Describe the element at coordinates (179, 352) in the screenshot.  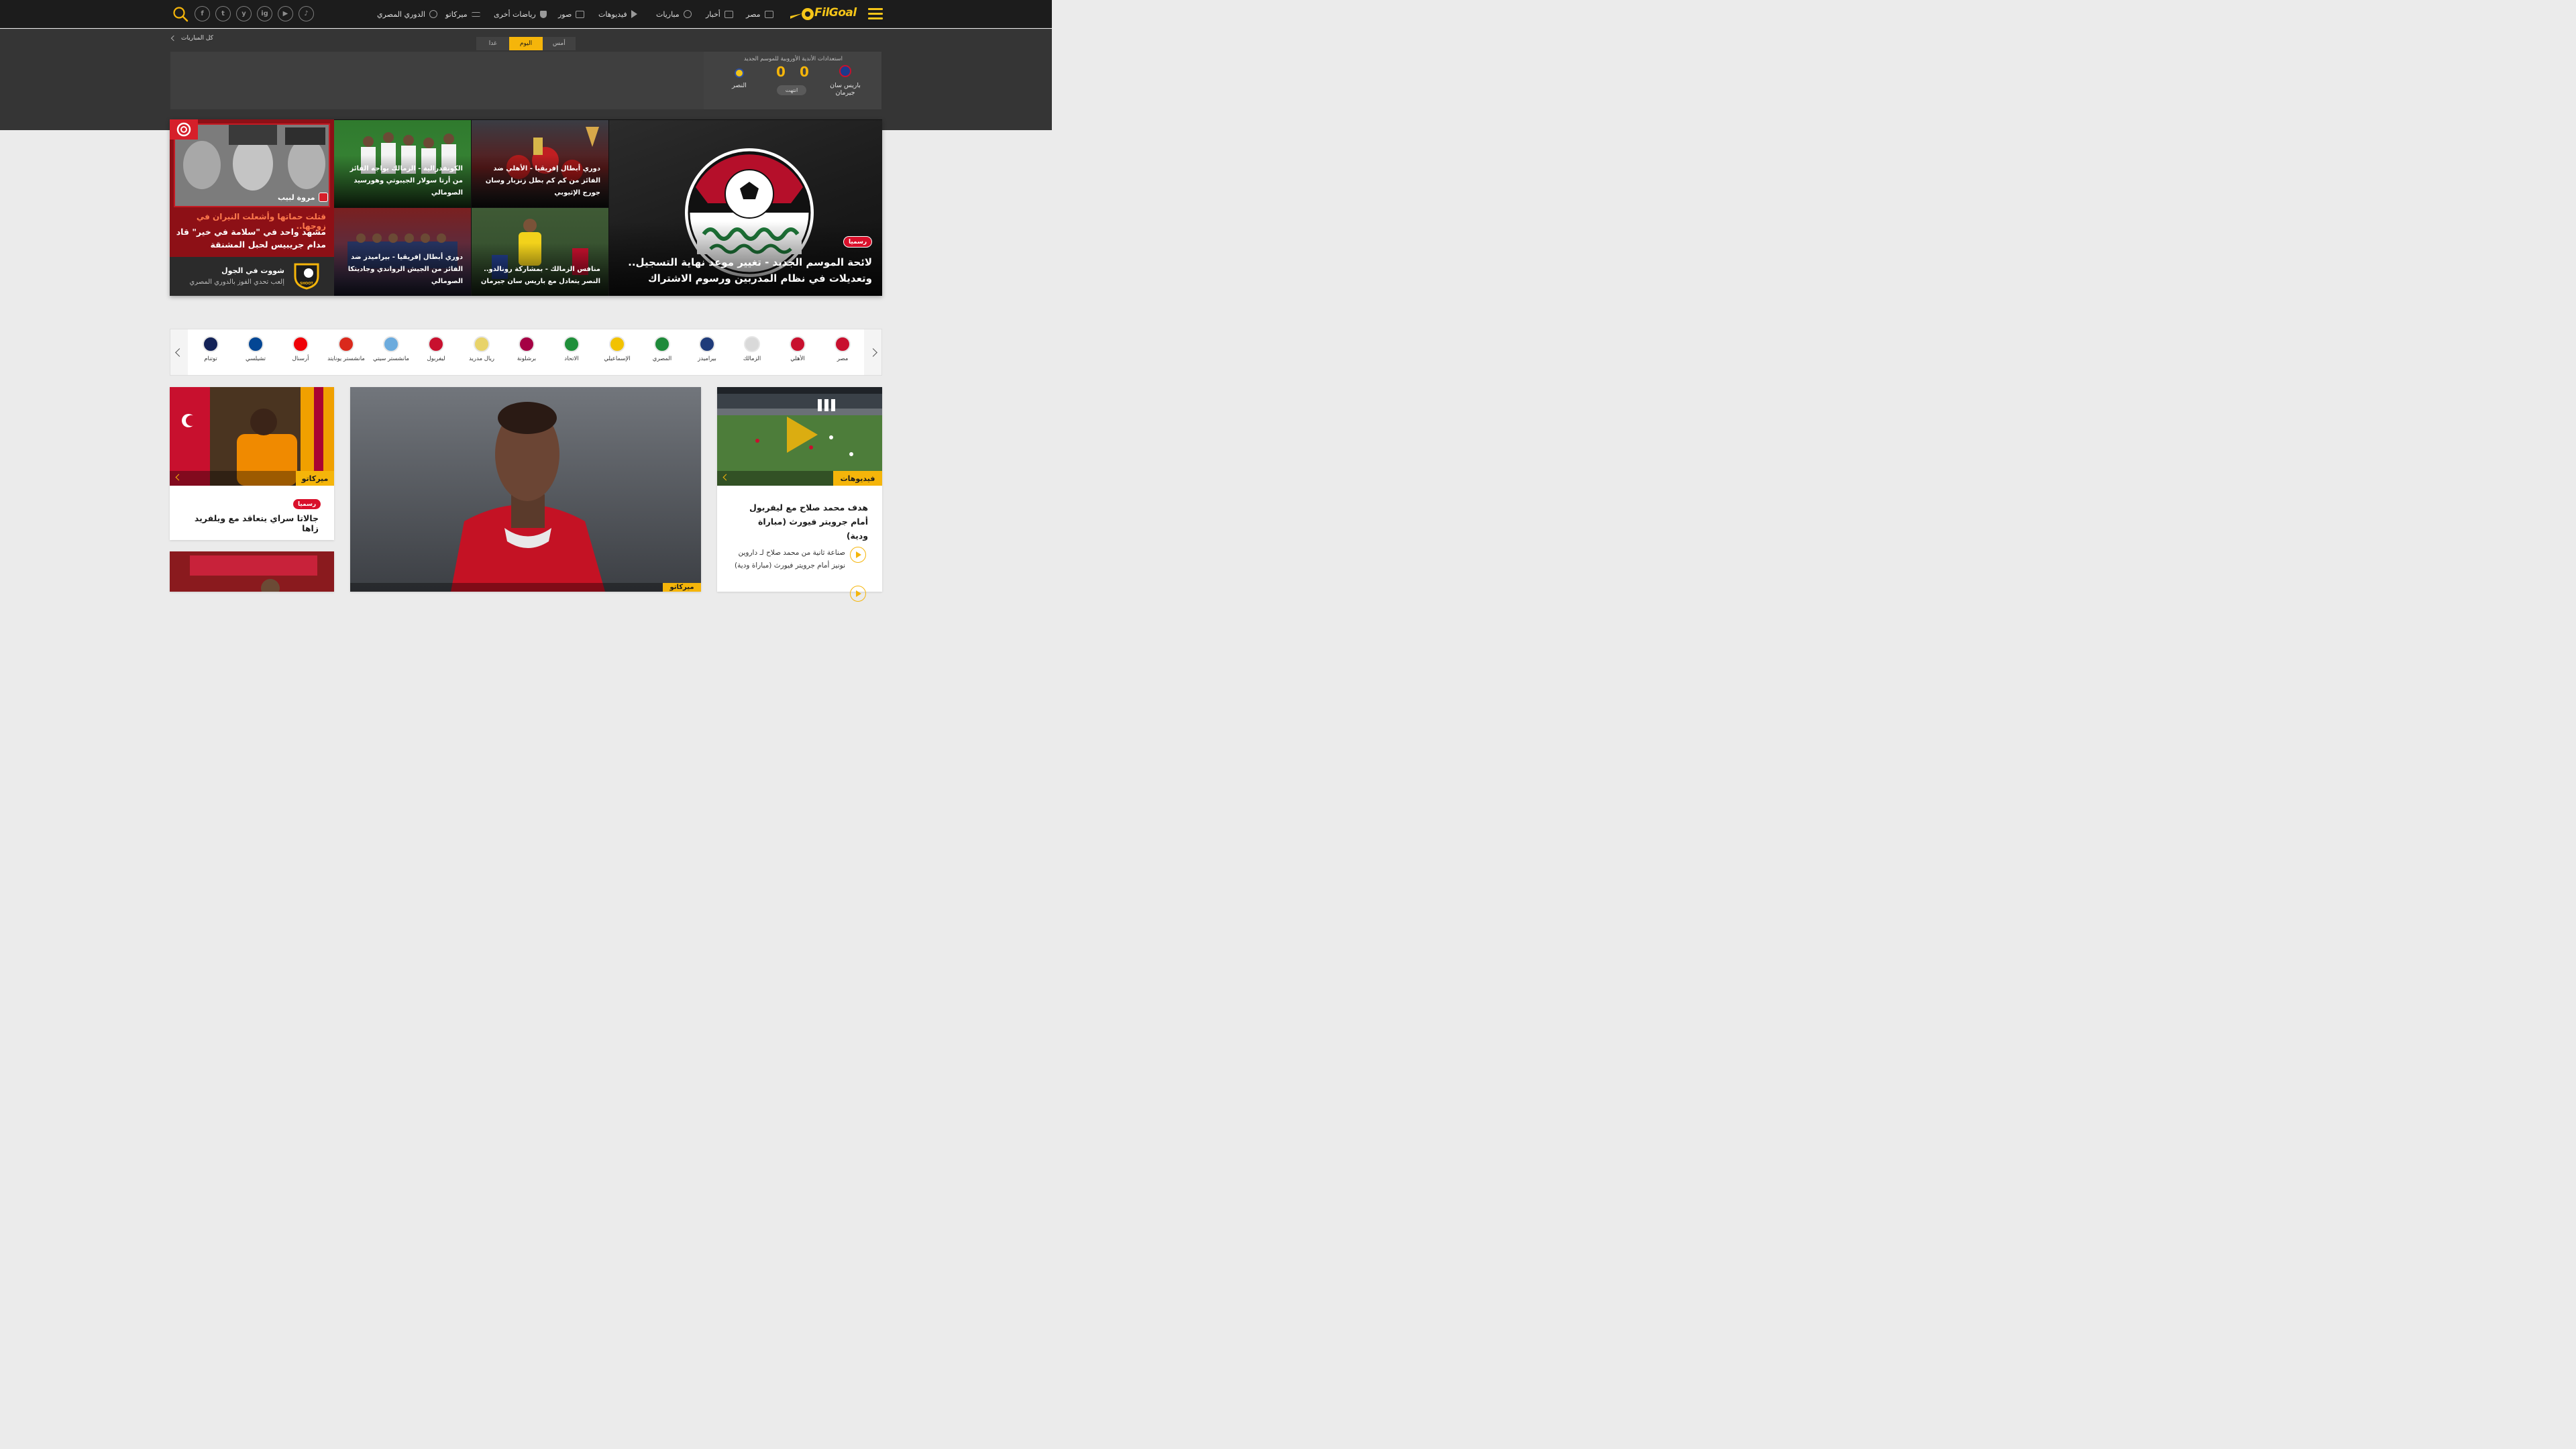
I see `carousel-prev-button` at that location.